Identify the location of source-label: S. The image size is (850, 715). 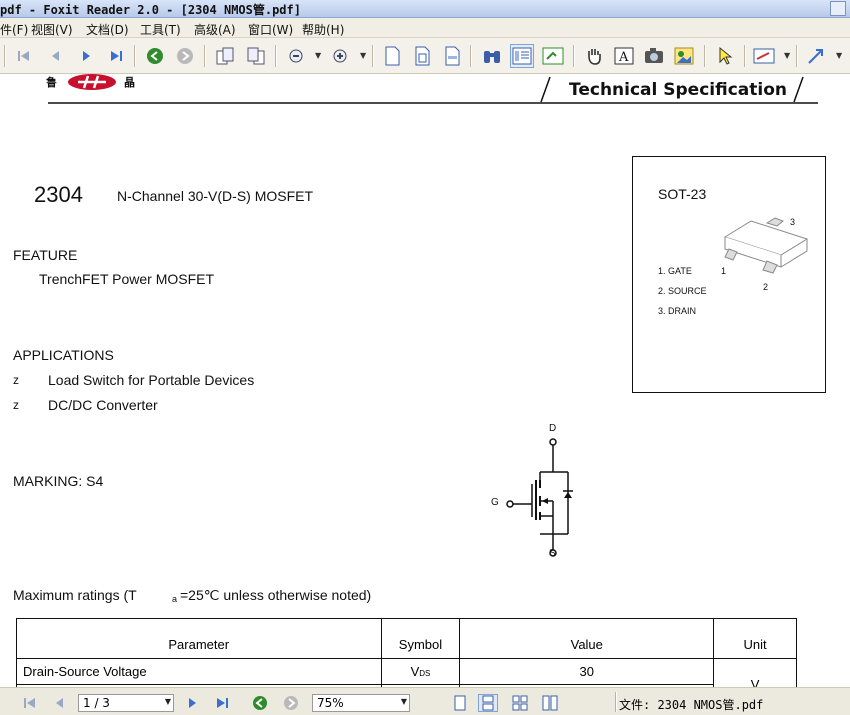
(552, 553).